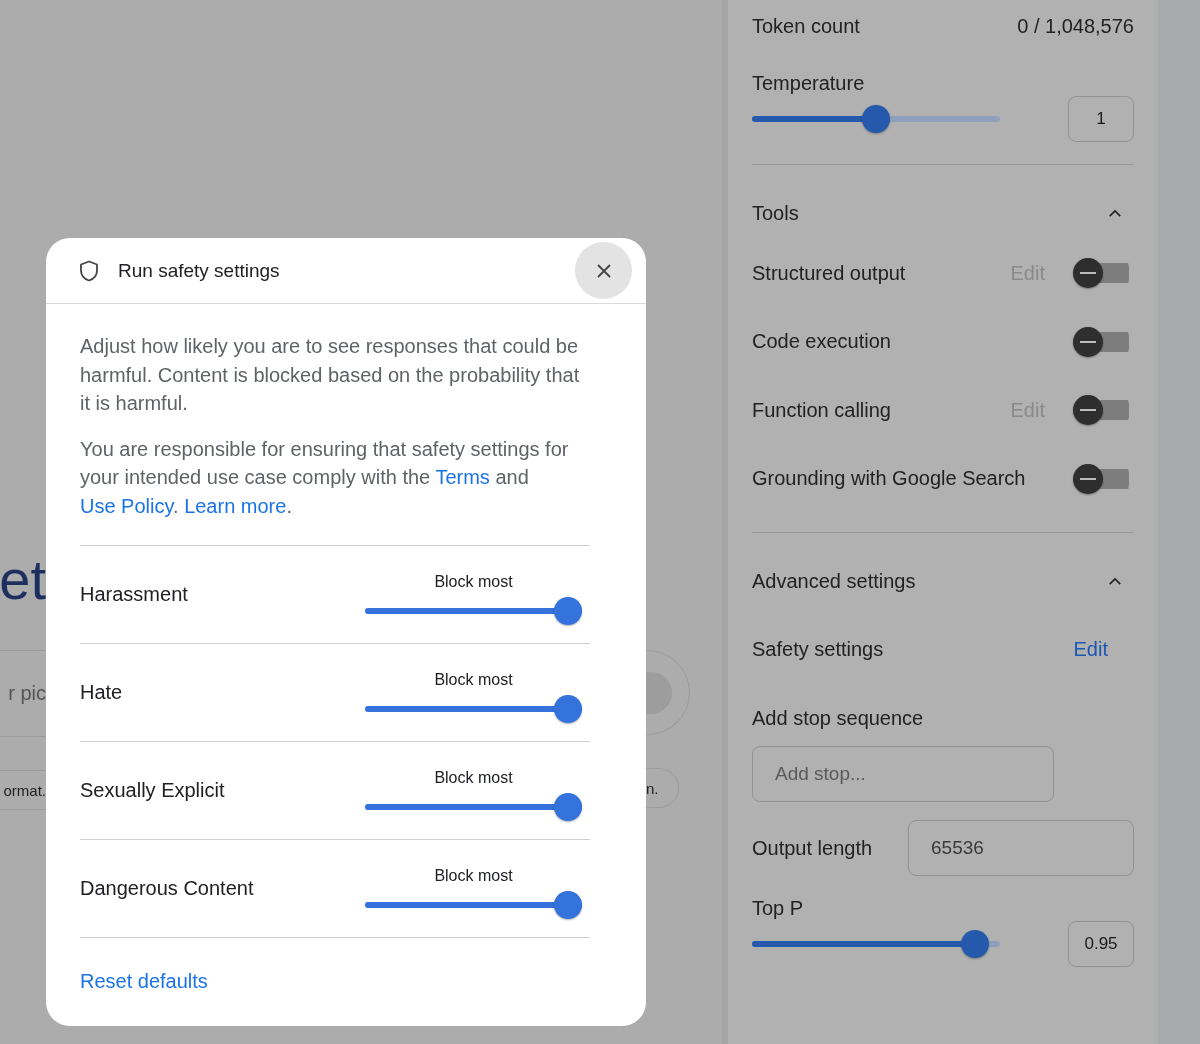 This screenshot has width=1200, height=1044. I want to click on output-length-field: 65536, so click(1021, 848).